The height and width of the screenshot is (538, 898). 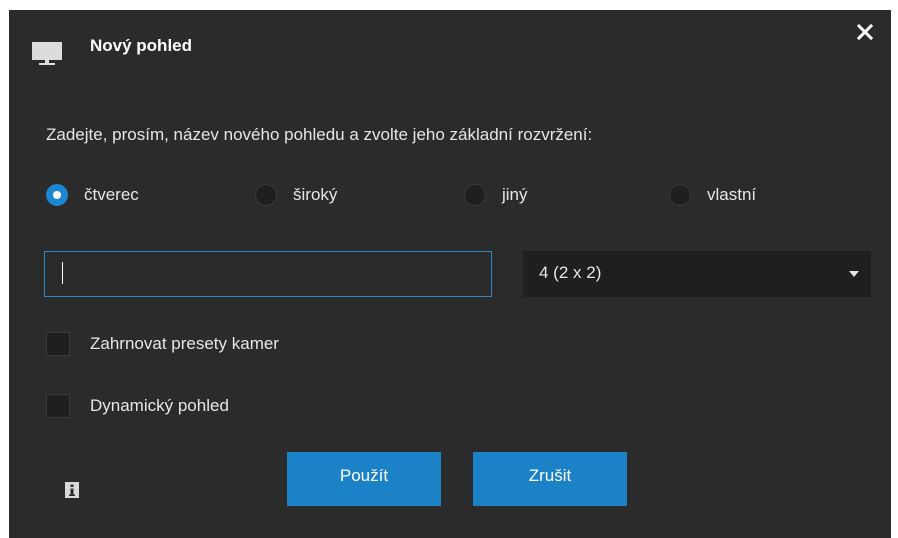 I want to click on layout-select: 4 (2 x 2), so click(x=697, y=274).